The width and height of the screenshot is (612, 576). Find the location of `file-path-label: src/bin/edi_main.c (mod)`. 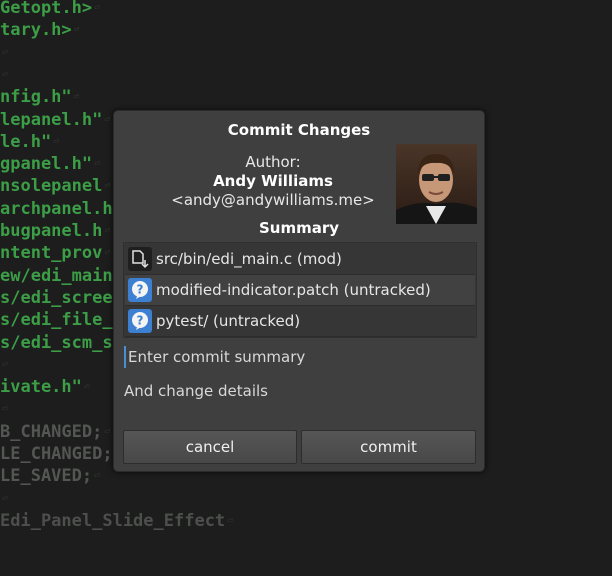

file-path-label: src/bin/edi_main.c (mod) is located at coordinates (249, 259).